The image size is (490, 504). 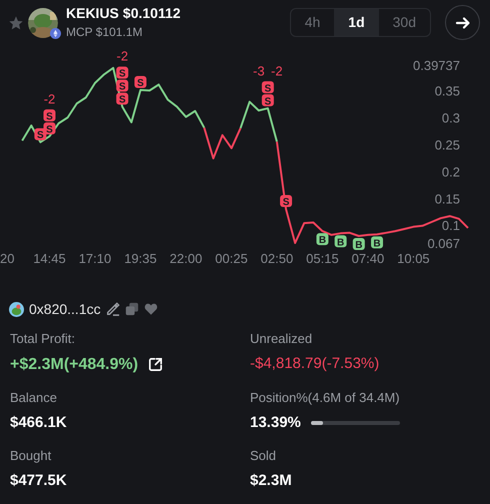 I want to click on token-name: KEKIUS, so click(x=92, y=13).